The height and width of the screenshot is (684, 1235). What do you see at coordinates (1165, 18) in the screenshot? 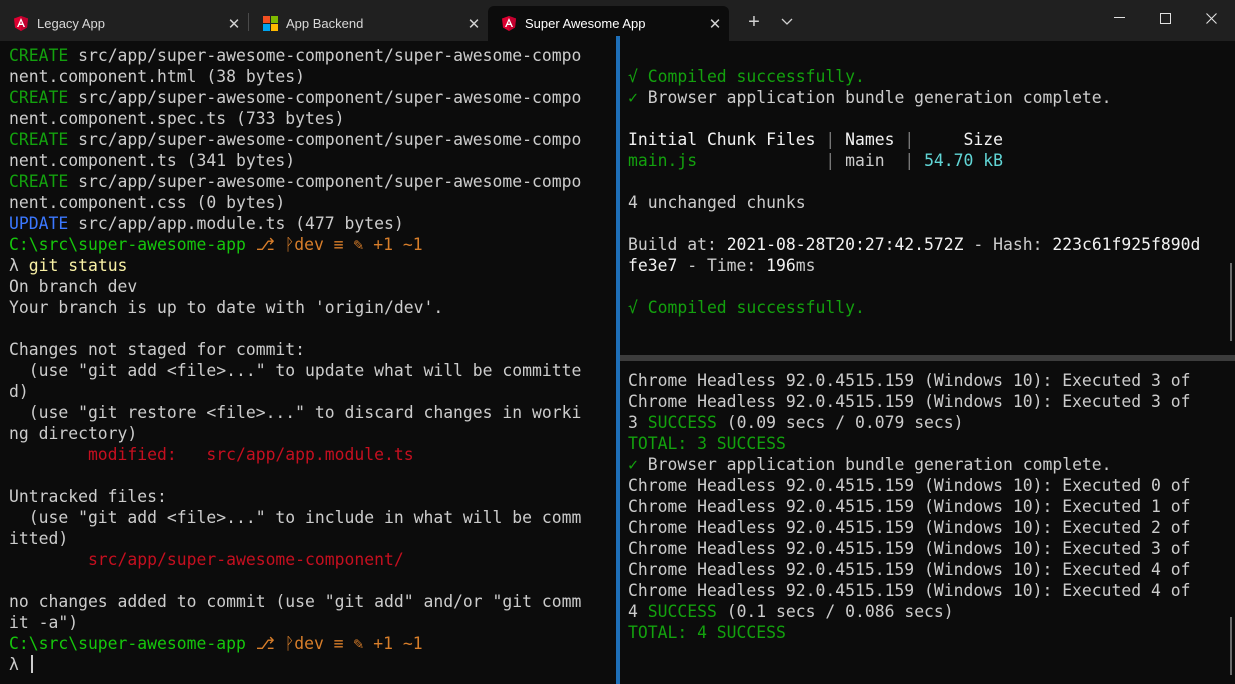
I see `maximize-icon` at bounding box center [1165, 18].